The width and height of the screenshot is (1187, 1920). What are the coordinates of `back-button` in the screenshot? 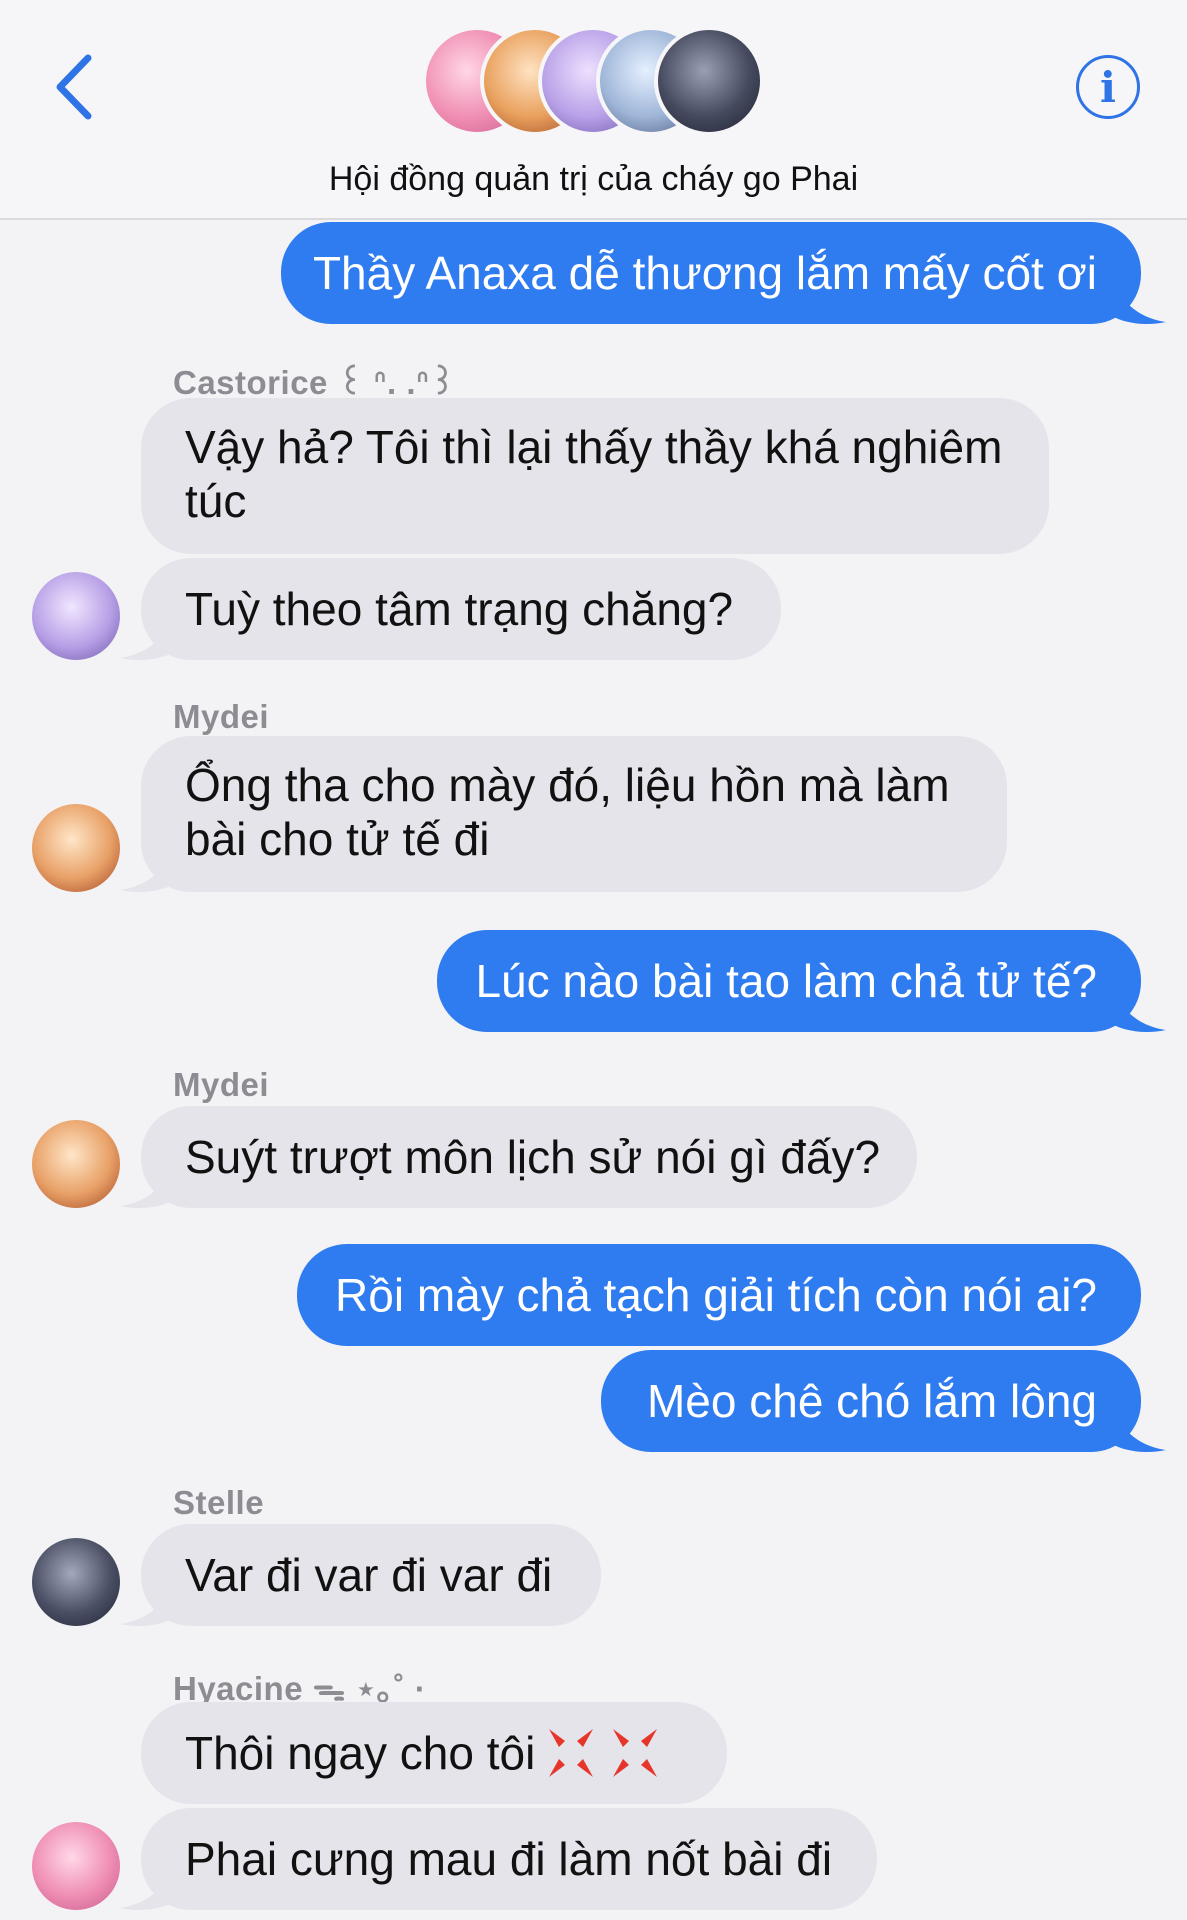 It's located at (75, 87).